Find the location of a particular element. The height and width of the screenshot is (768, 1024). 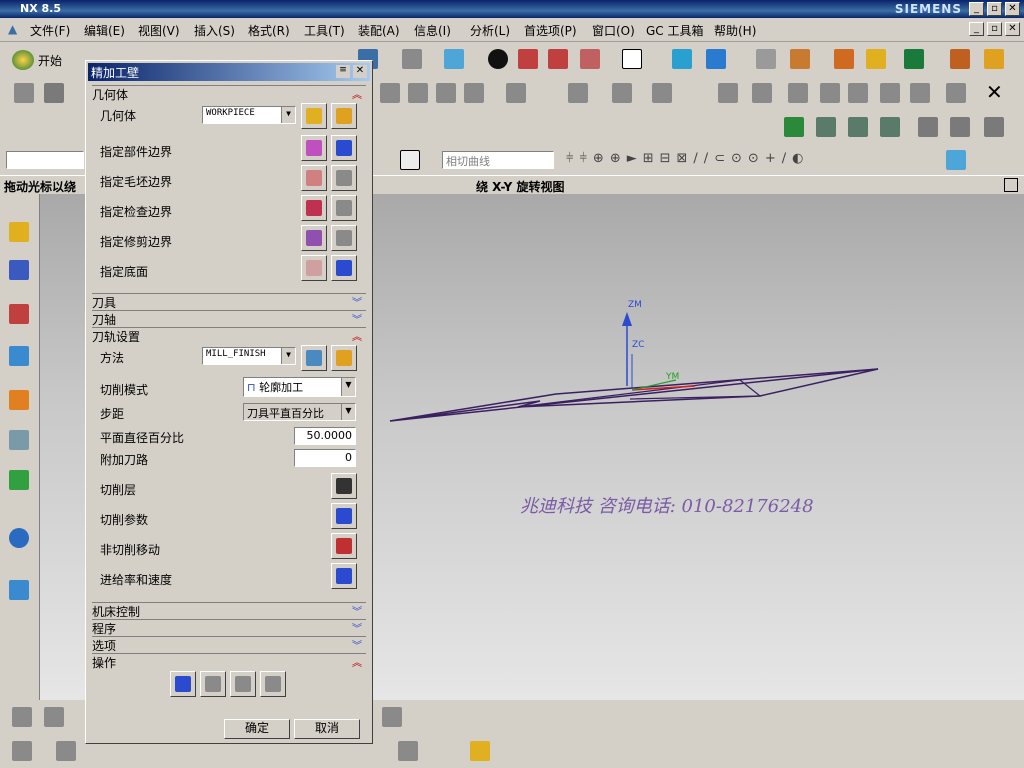

bottom-tool-2-icon is located at coordinates (54, 717).